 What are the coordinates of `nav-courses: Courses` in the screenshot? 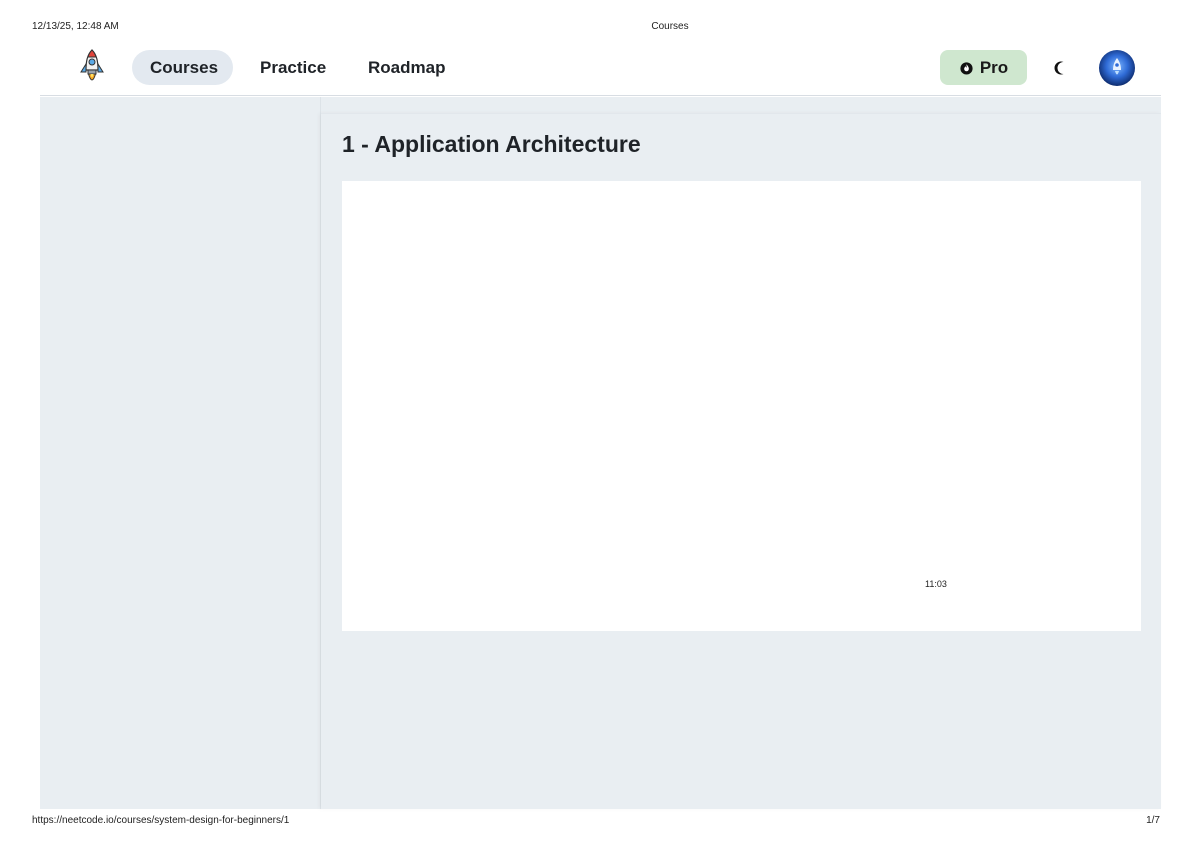 It's located at (182, 67).